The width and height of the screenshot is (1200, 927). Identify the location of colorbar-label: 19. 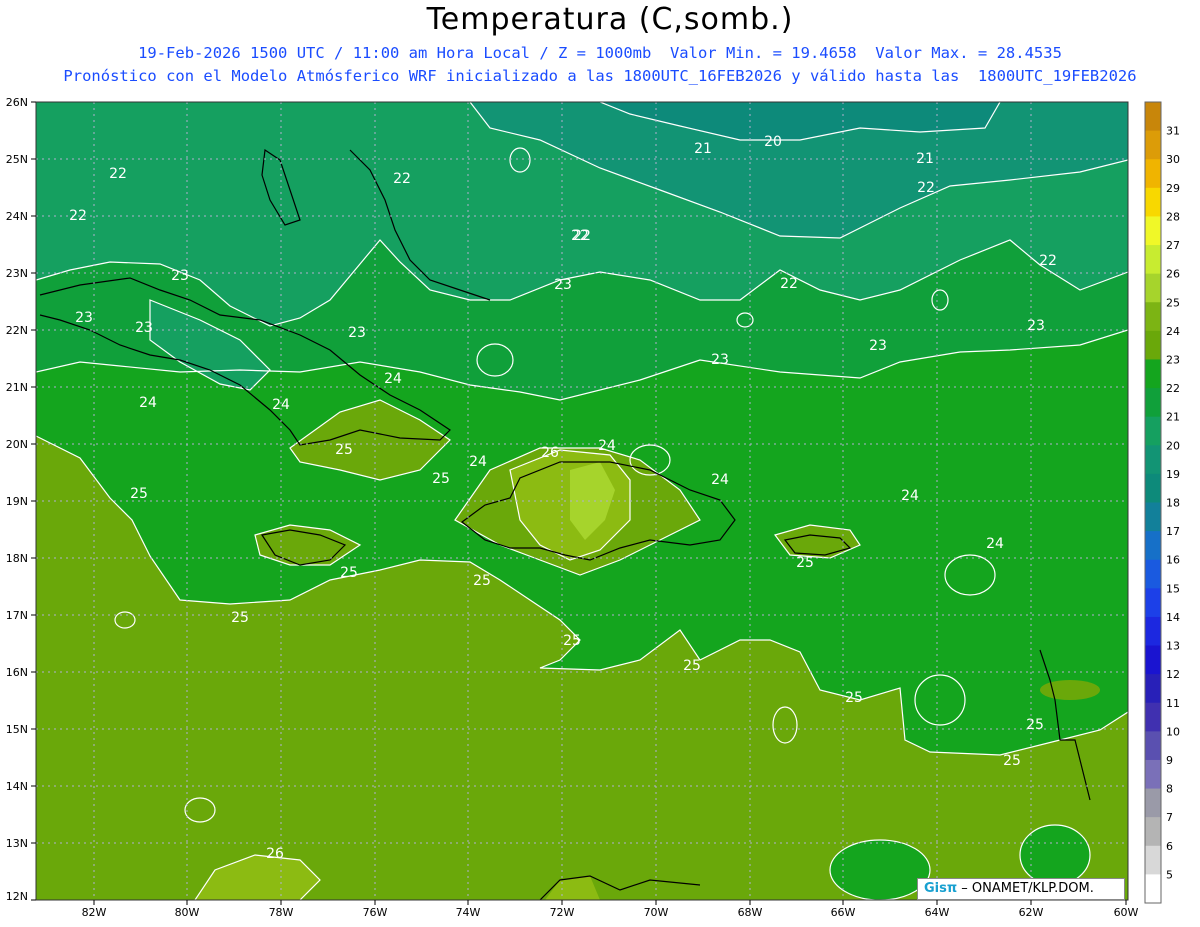
(1173, 474).